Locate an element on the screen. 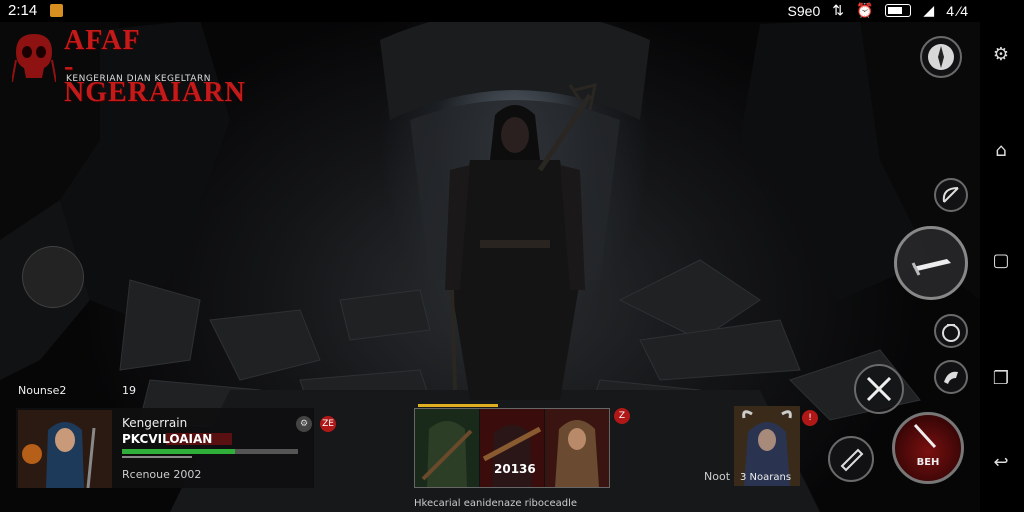  signal-text: S9e0 is located at coordinates (804, 10).